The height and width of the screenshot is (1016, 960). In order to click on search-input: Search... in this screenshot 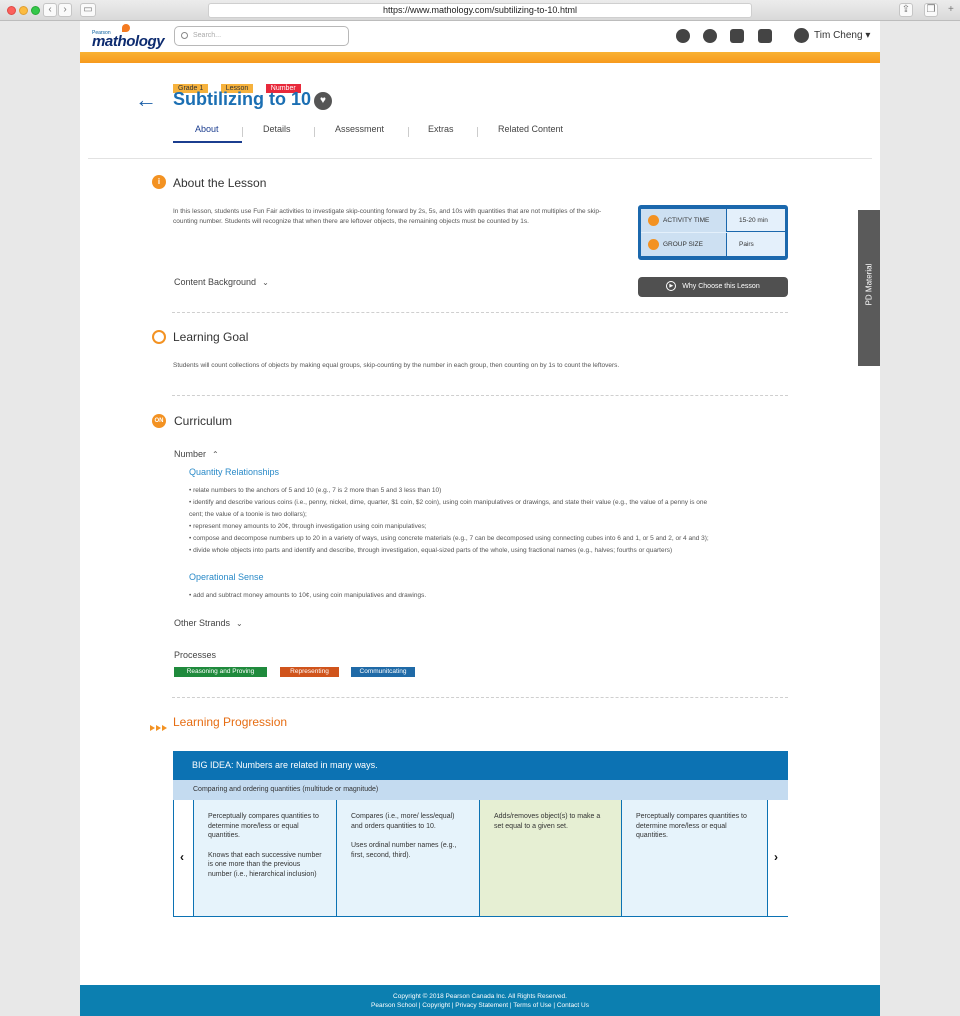, I will do `click(261, 36)`.